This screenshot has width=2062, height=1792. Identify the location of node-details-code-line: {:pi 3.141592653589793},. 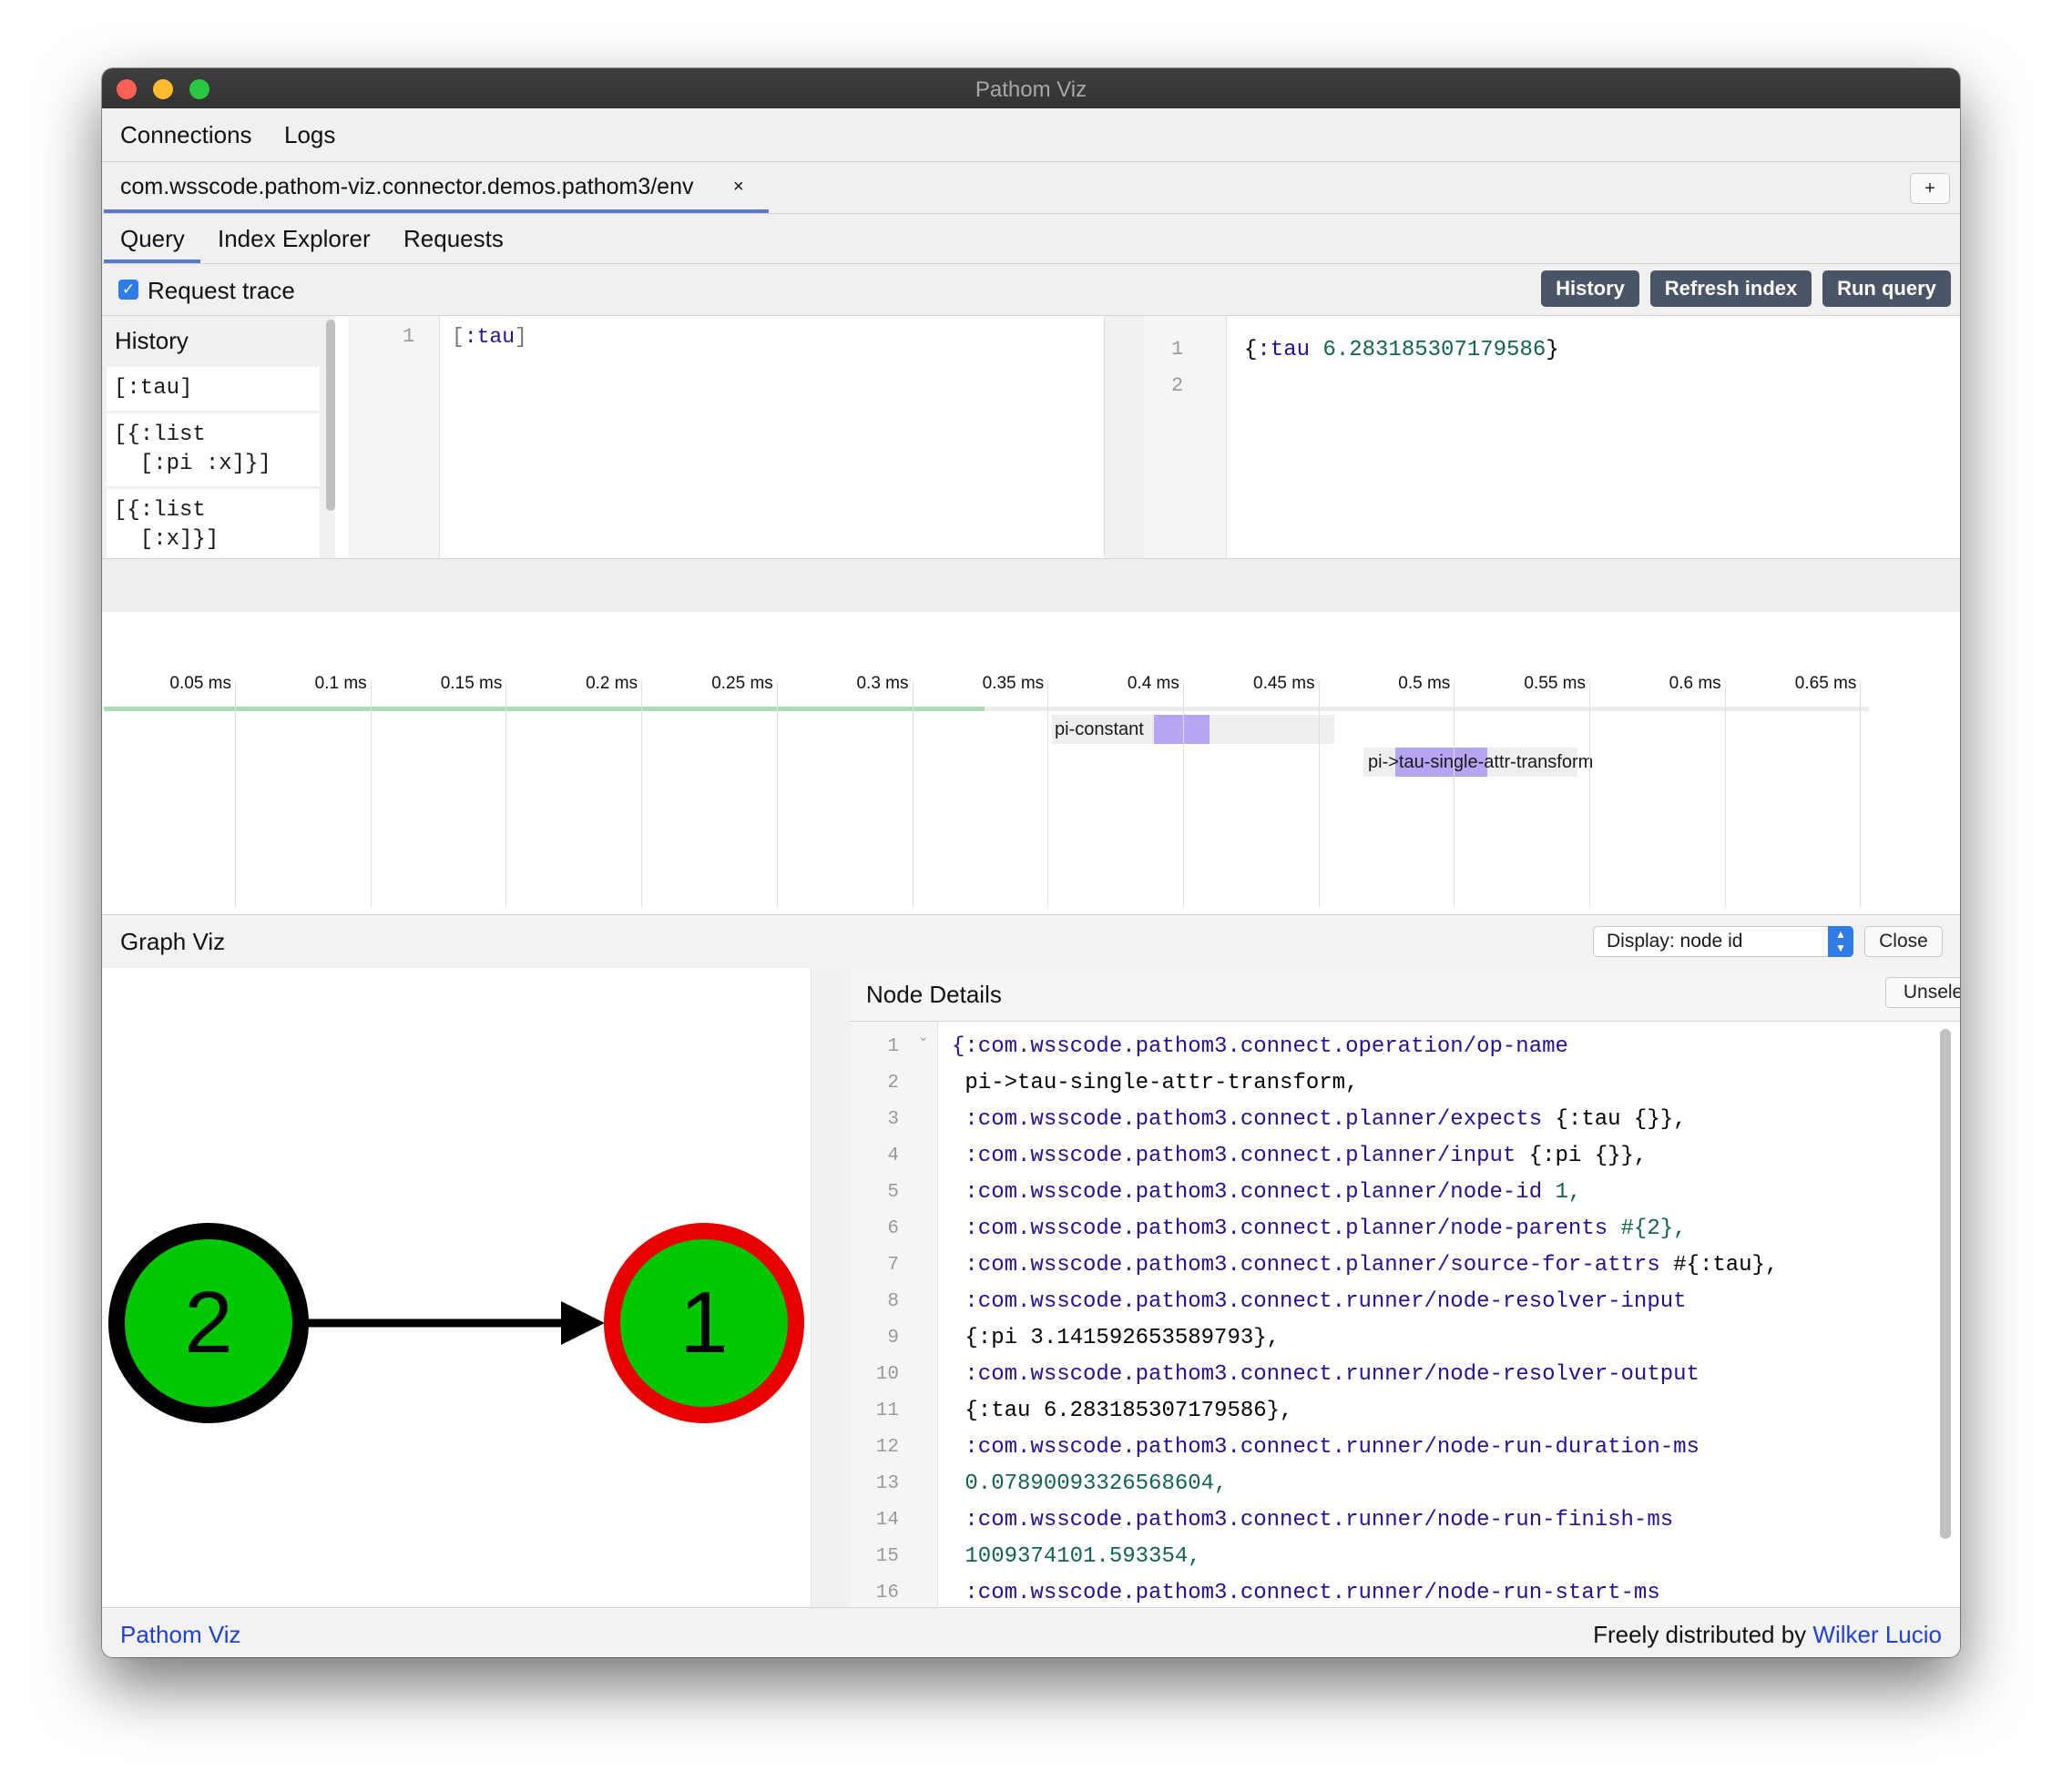
(1116, 1338).